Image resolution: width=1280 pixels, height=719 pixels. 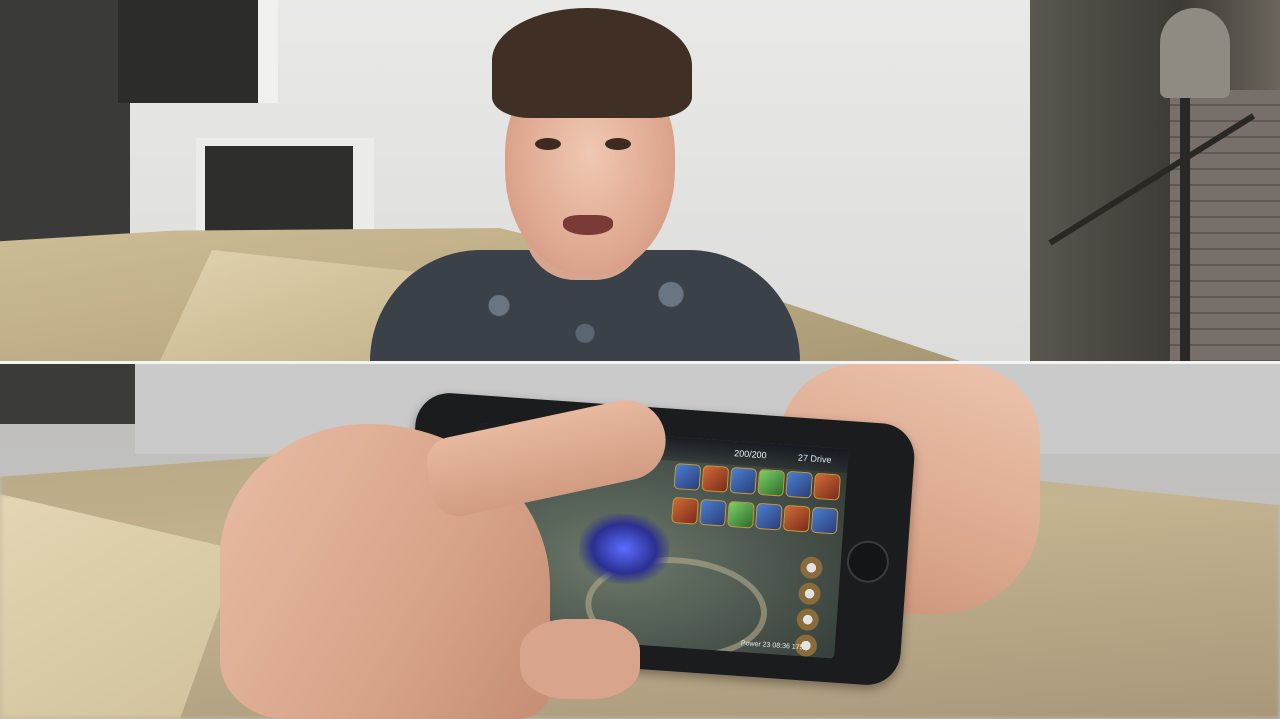 I want to click on right-hand-fingers, so click(x=580, y=659).